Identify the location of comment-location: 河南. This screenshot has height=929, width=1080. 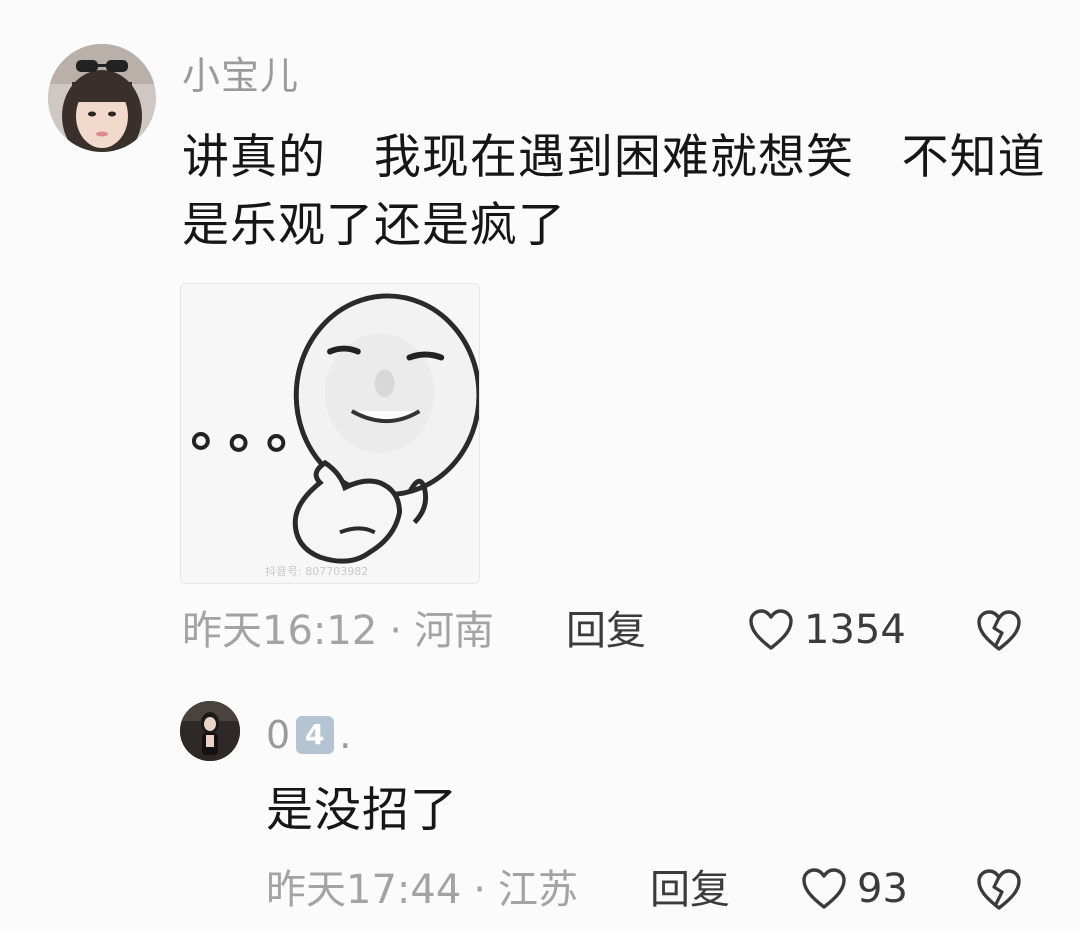
(454, 631).